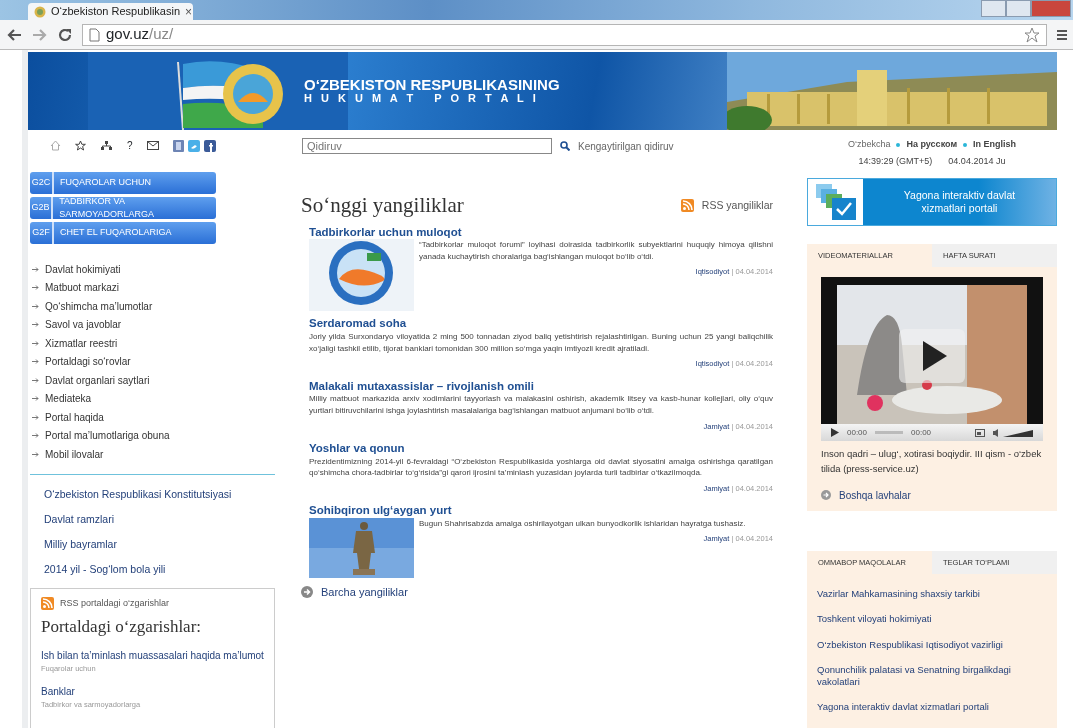 This screenshot has width=1073, height=728. What do you see at coordinates (81, 343) in the screenshot?
I see `menu-link: Xizmatlar reestri` at bounding box center [81, 343].